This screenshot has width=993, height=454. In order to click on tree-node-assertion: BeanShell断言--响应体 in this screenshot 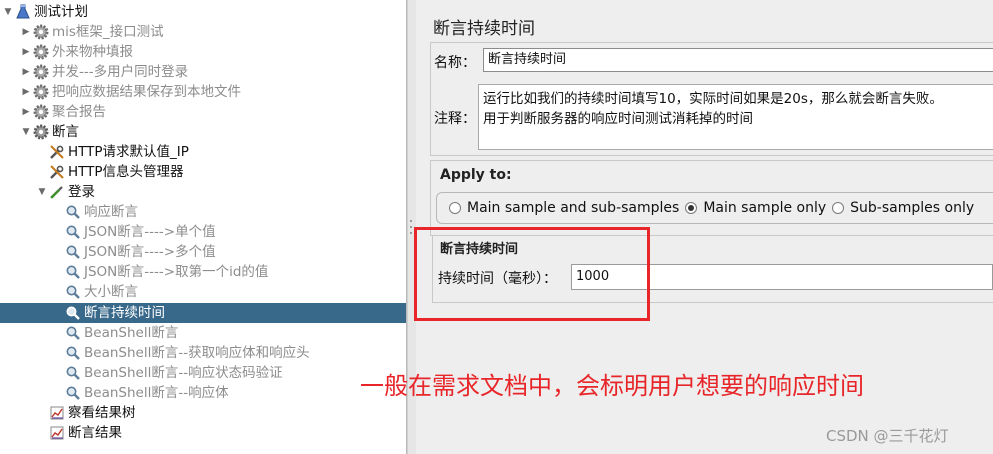, I will do `click(146, 393)`.